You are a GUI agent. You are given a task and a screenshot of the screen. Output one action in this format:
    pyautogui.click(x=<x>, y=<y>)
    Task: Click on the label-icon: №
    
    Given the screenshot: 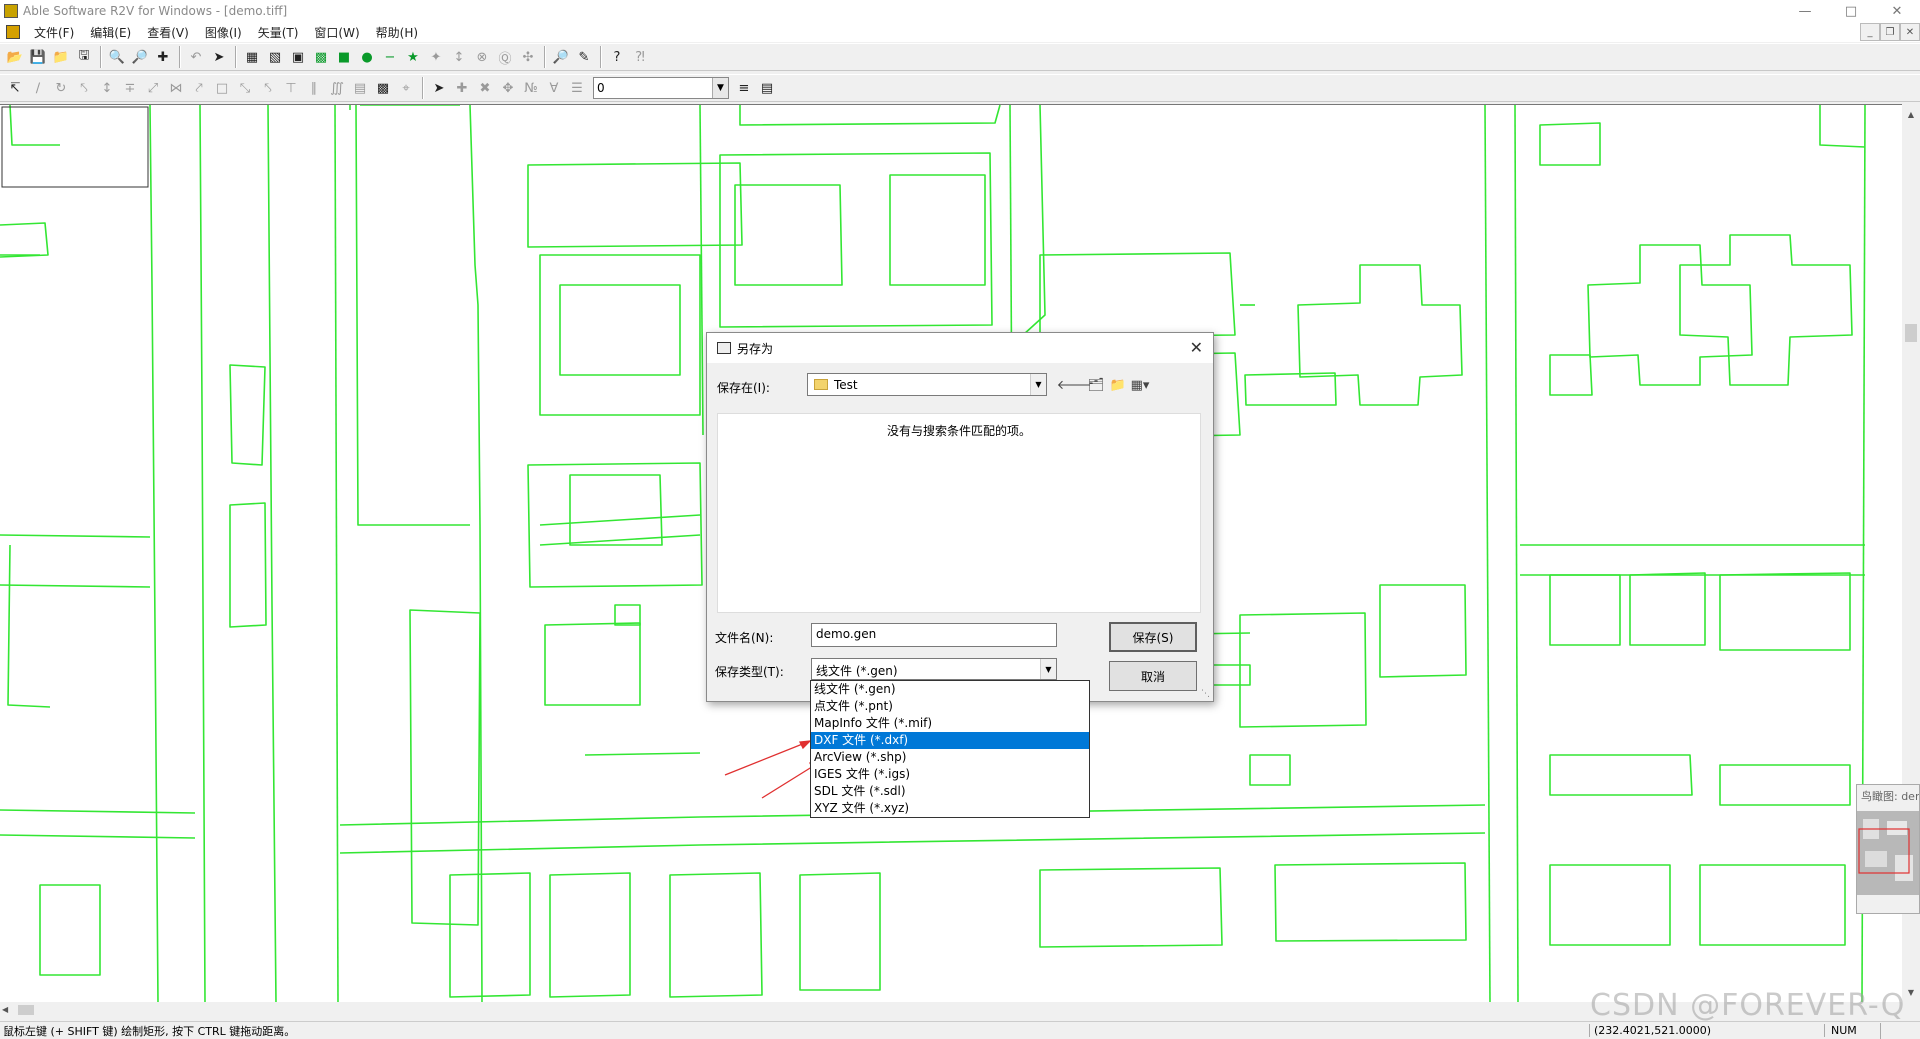 What is the action you would take?
    pyautogui.click(x=531, y=88)
    